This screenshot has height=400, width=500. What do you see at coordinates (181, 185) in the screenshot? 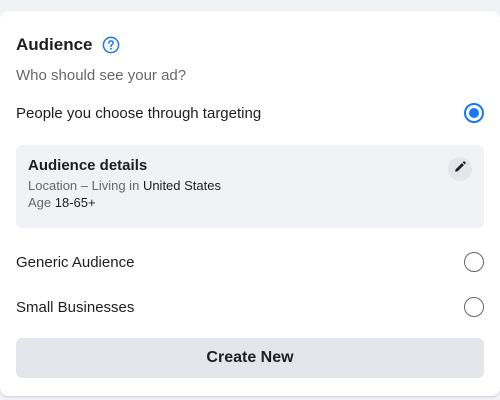
I see `location-value: United States` at bounding box center [181, 185].